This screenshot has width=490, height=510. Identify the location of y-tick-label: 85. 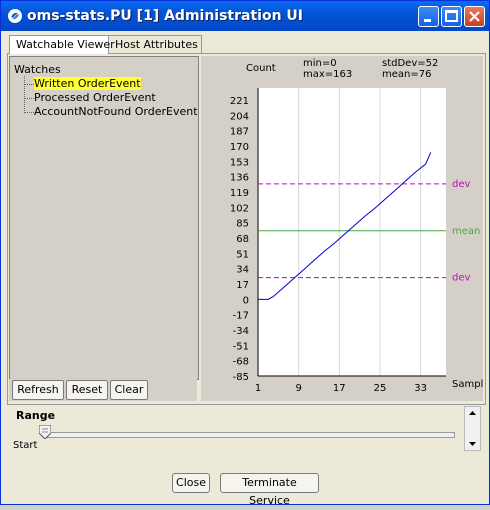
(242, 224).